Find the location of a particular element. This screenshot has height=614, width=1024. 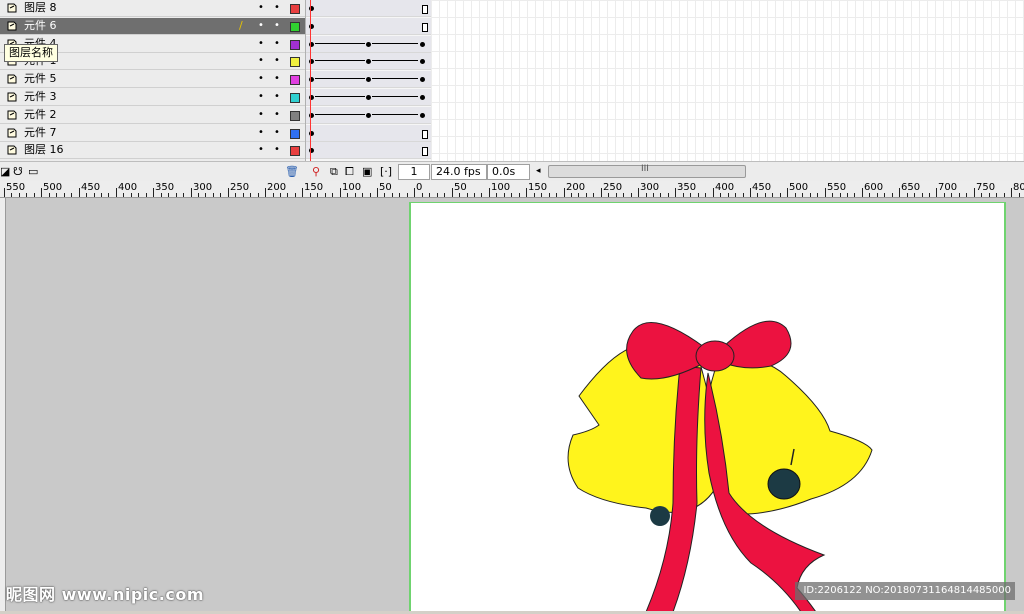

frame-grid is located at coordinates (368, 80).